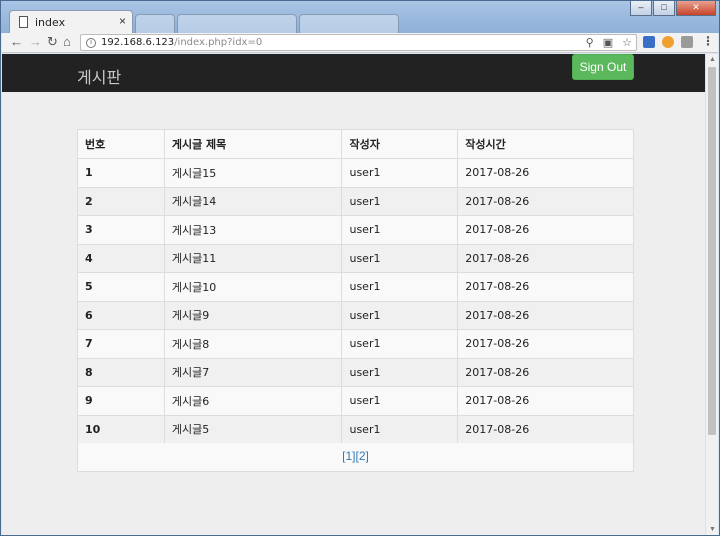 The width and height of the screenshot is (720, 536). Describe the element at coordinates (52, 42) in the screenshot. I see `reload-icon: ↻` at that location.